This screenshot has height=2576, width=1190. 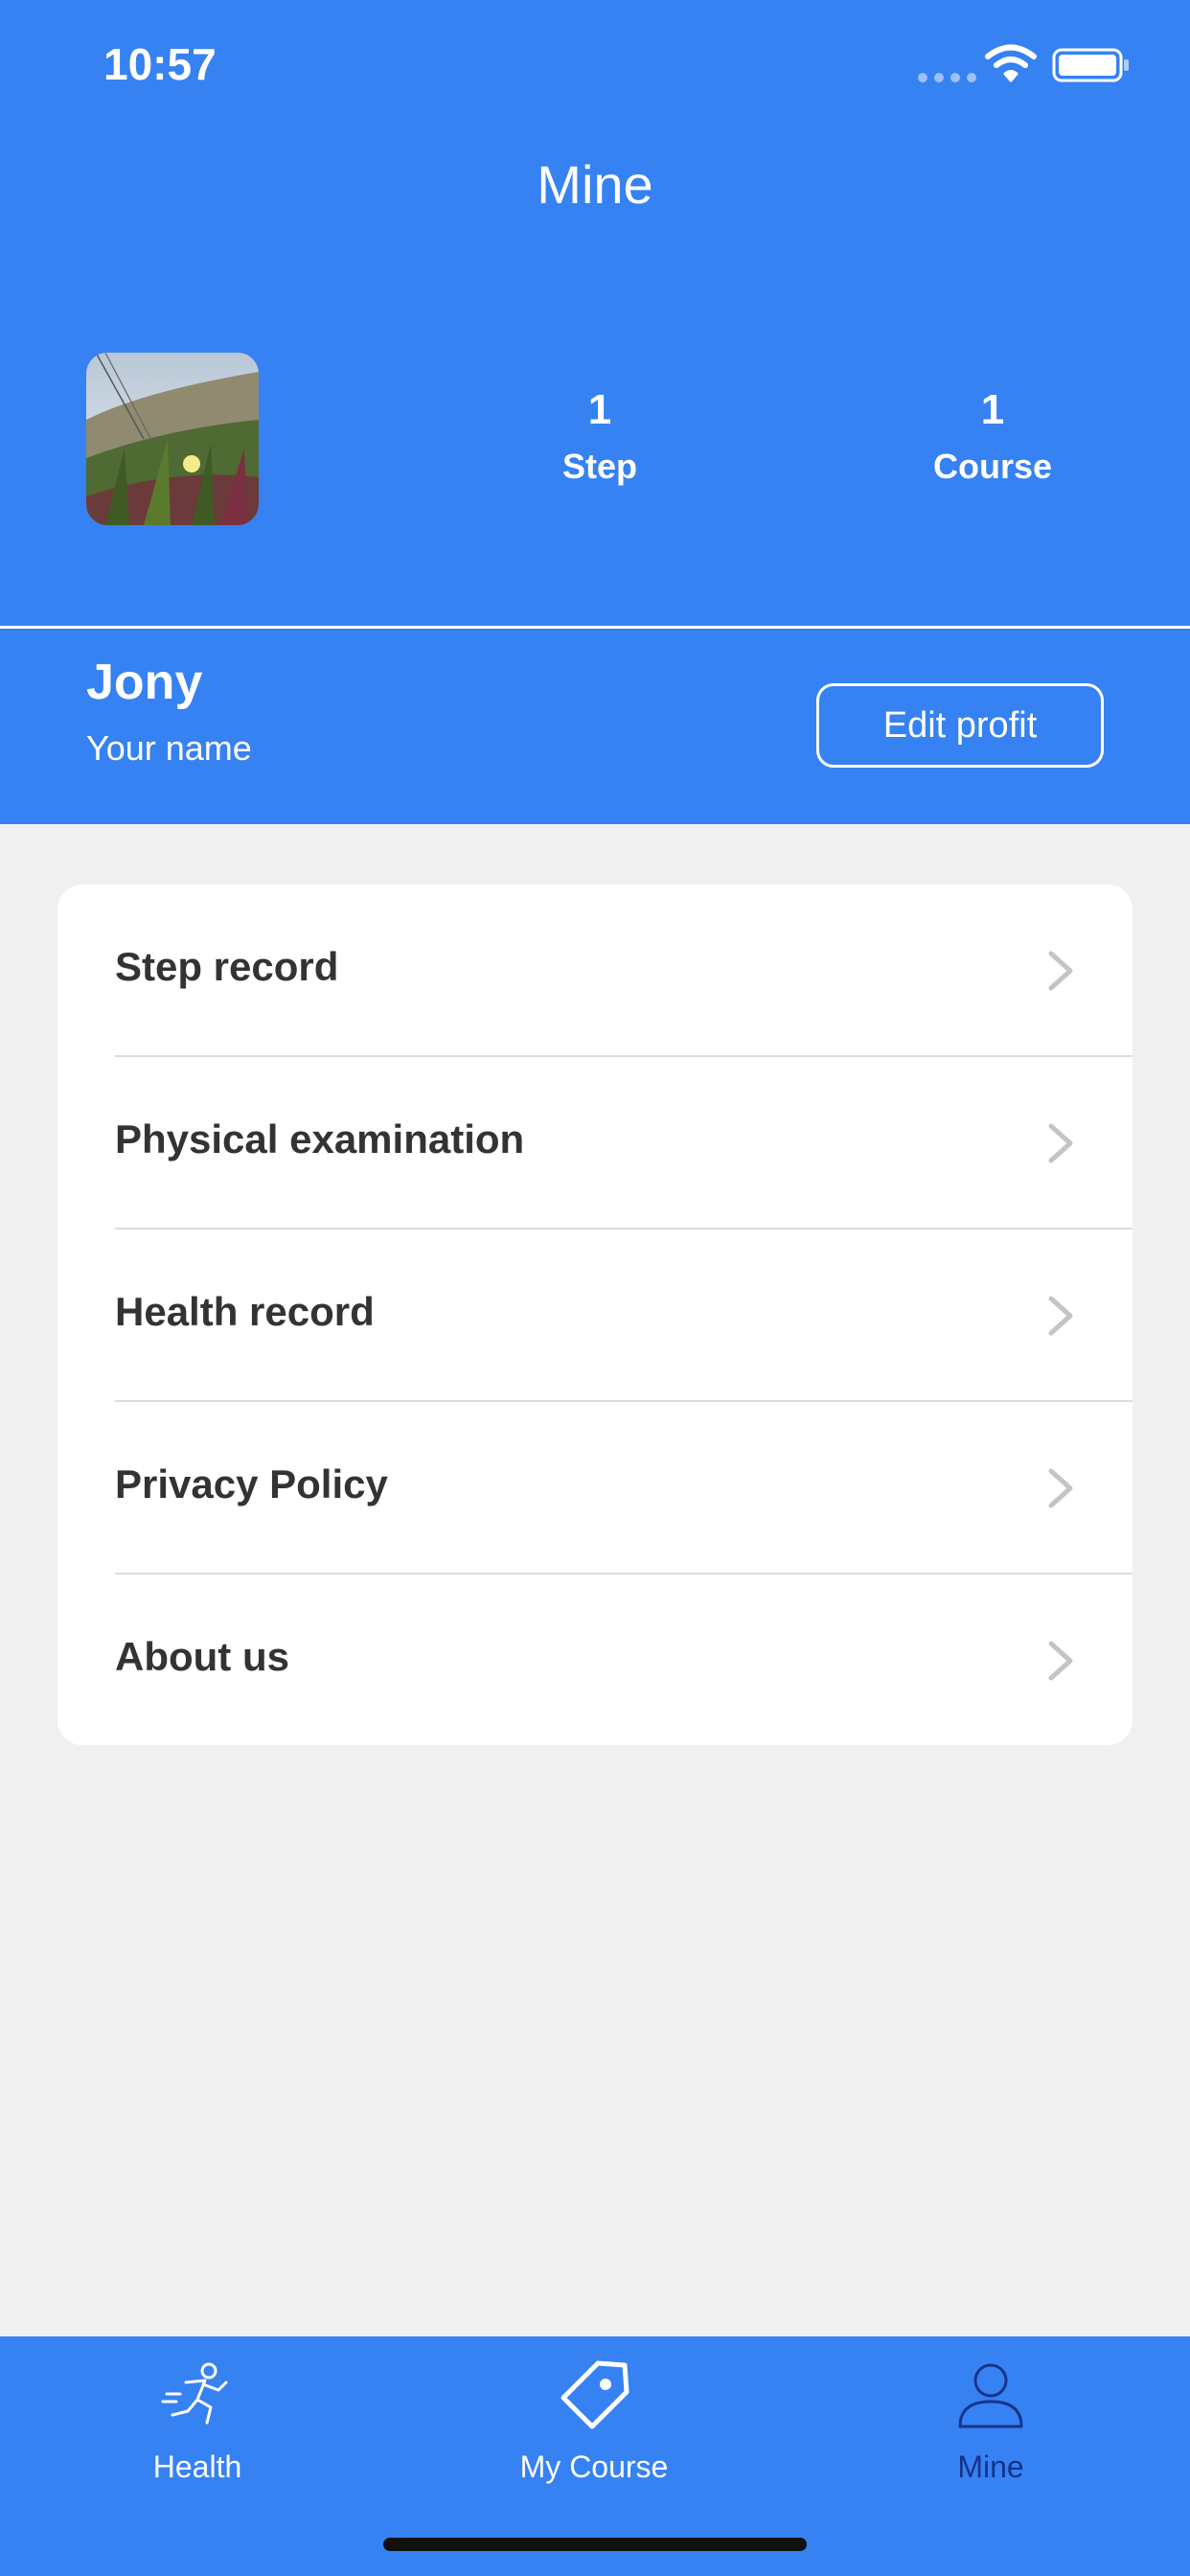 I want to click on battery-icon, so click(x=1091, y=65).